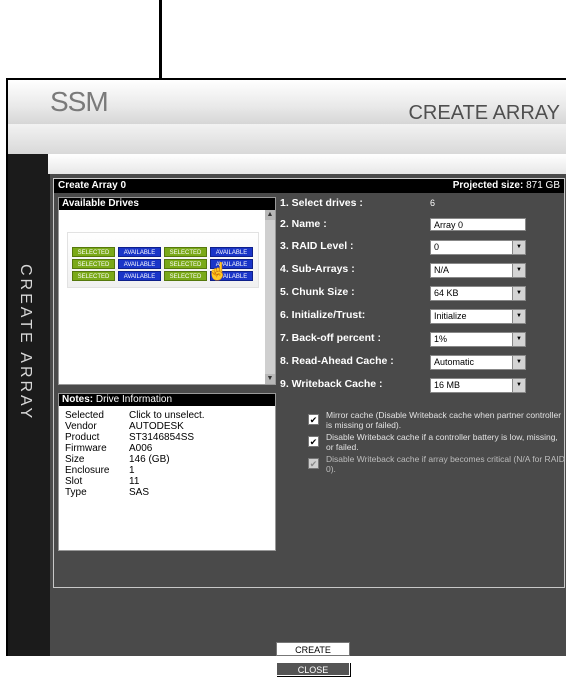 This screenshot has width=566, height=677. I want to click on notes-value: SAS, so click(139, 492).